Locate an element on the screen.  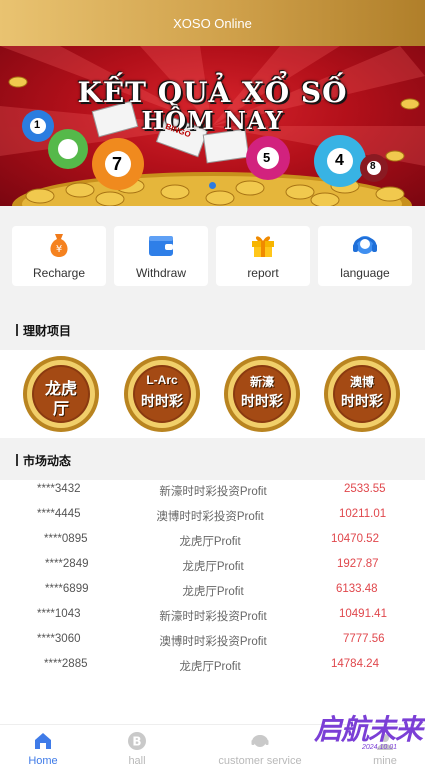
masked-user: ****4445 is located at coordinates (59, 514).